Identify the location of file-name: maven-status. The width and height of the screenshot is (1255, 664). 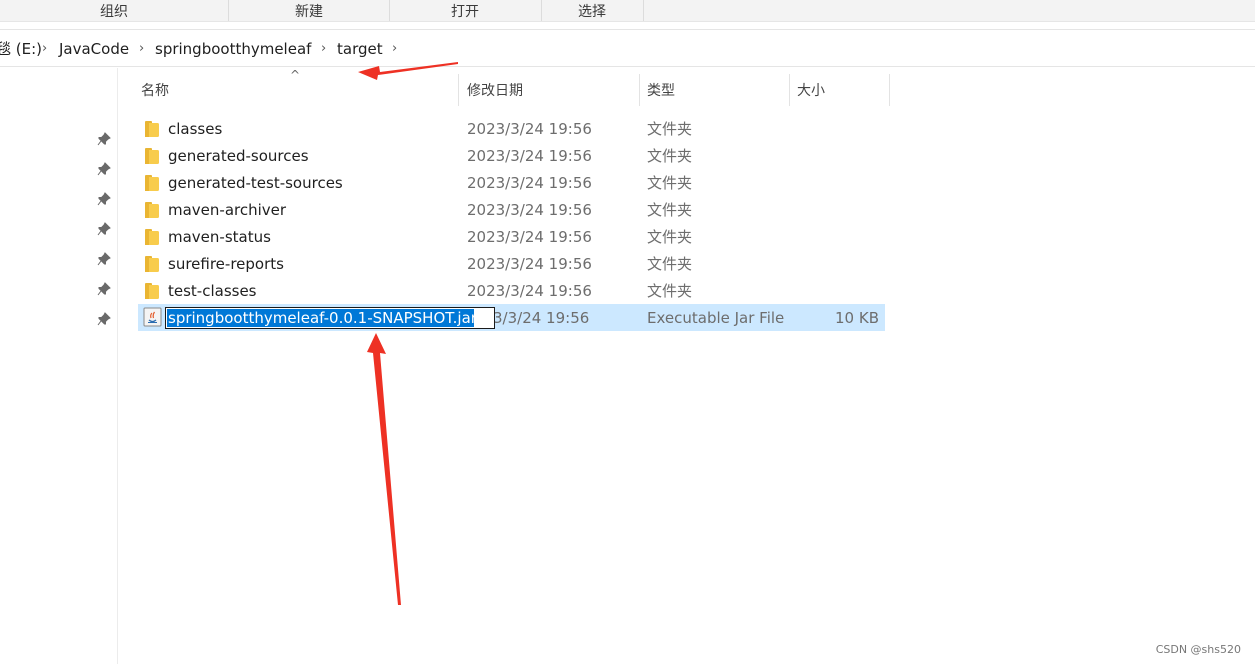
(219, 236).